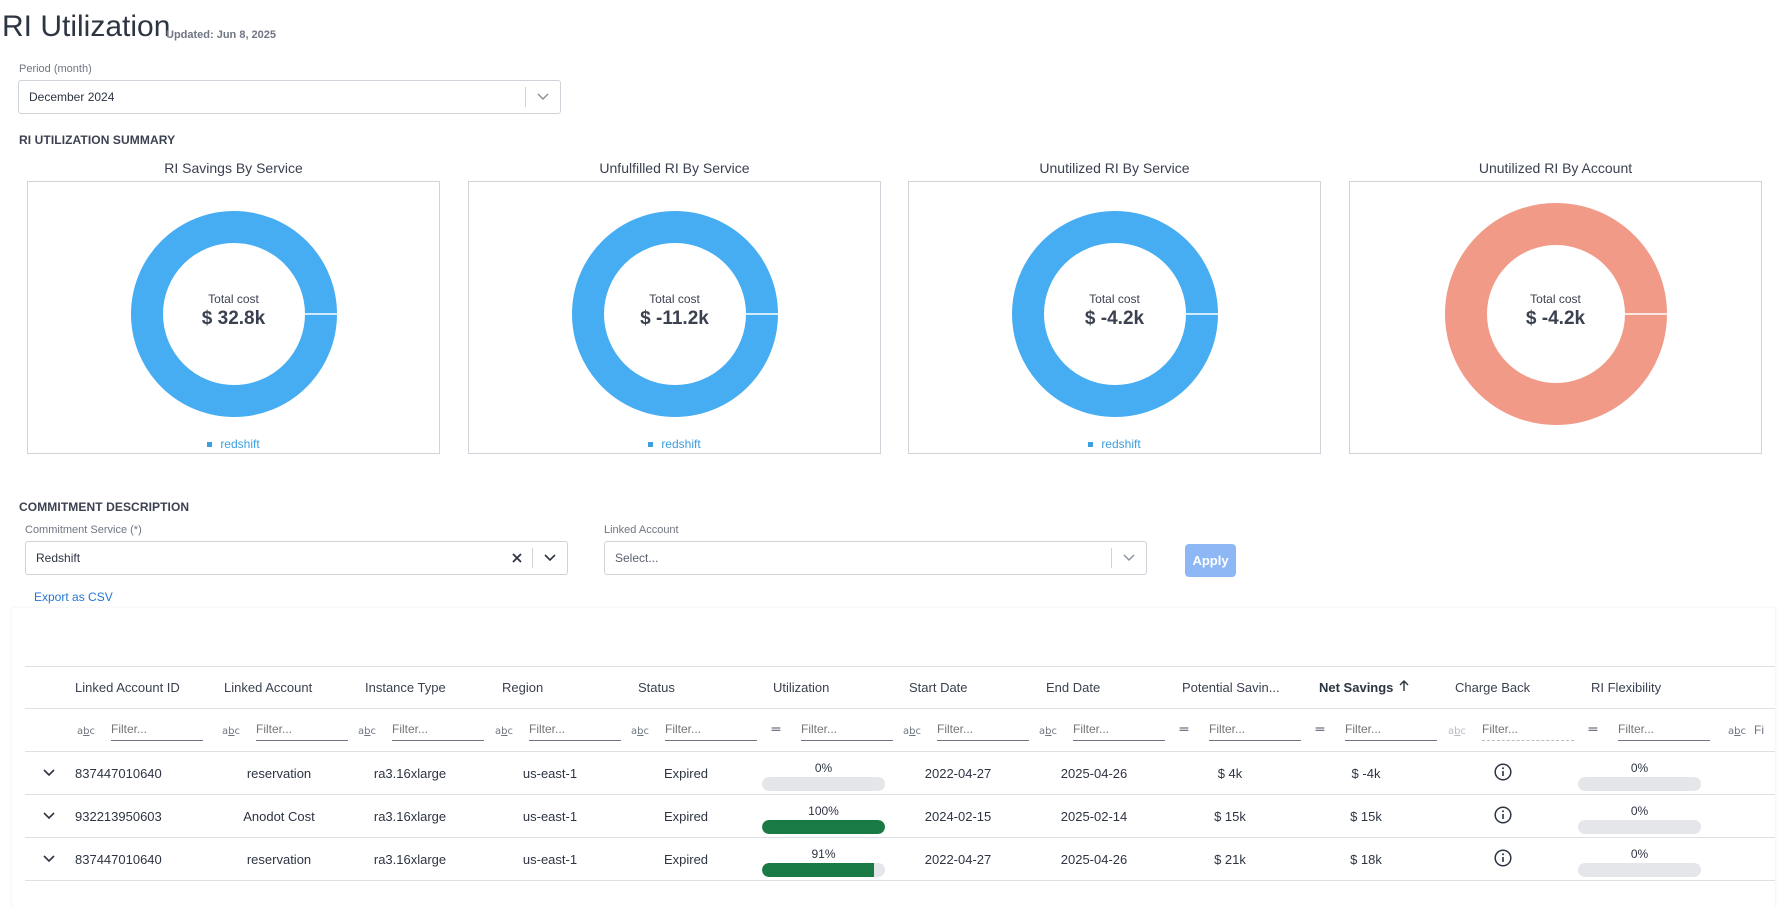  What do you see at coordinates (1230, 773) in the screenshot?
I see `cell-potential: $ 4k` at bounding box center [1230, 773].